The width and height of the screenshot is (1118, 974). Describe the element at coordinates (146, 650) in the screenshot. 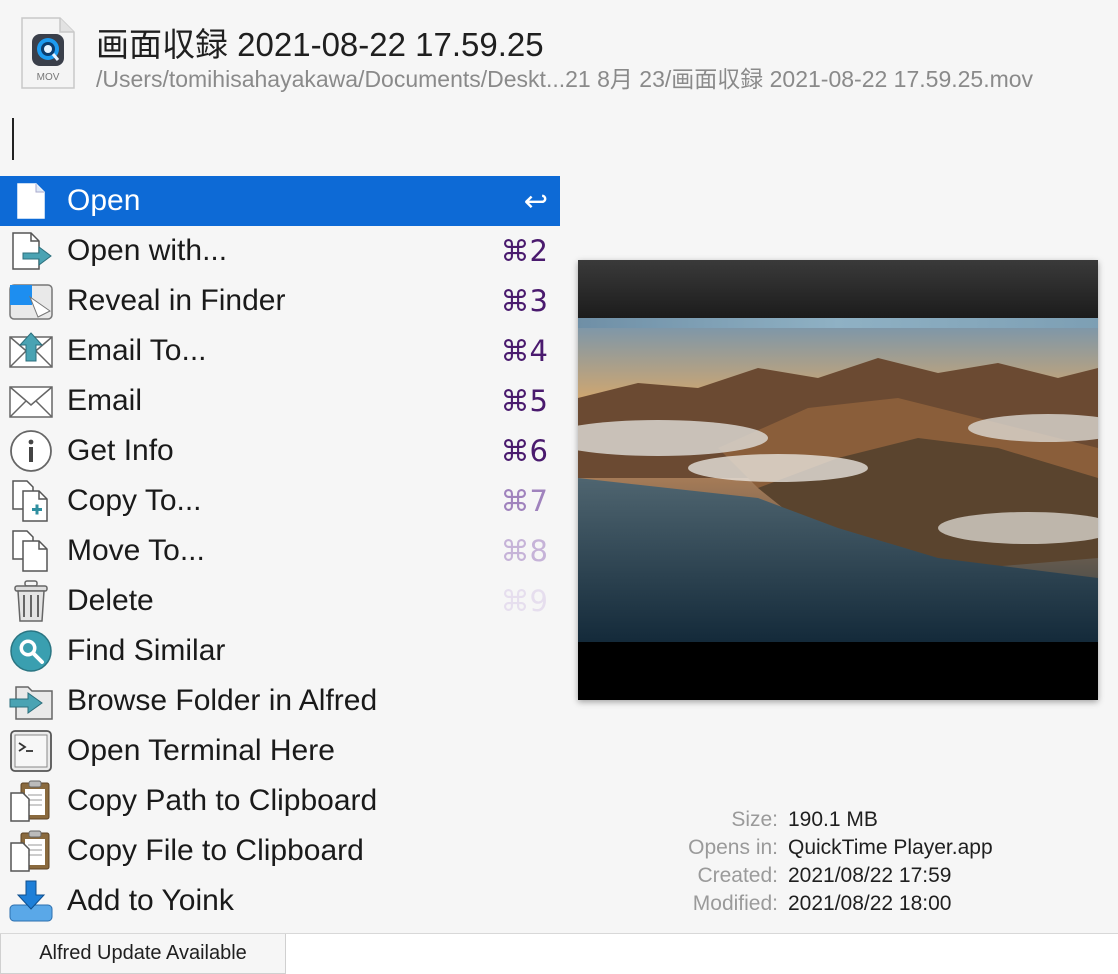

I see `action-label: Find Similar` at that location.